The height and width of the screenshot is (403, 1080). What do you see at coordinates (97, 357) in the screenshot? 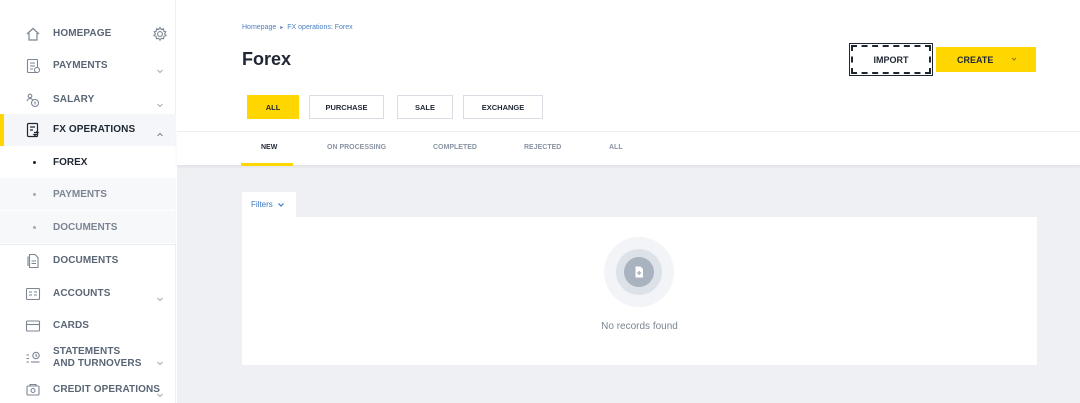
I see `sidebar-item-label: STATEMENTS AND TURNOVERS` at bounding box center [97, 357].